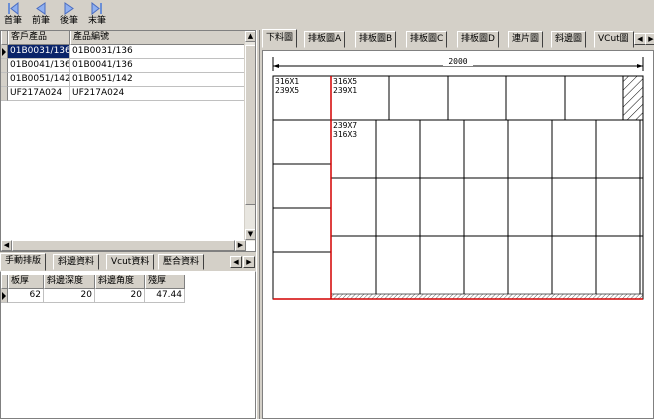 Image resolution: width=654 pixels, height=419 pixels. Describe the element at coordinates (250, 36) in the screenshot. I see `scroll-up-arrow-icon: ▲` at that location.